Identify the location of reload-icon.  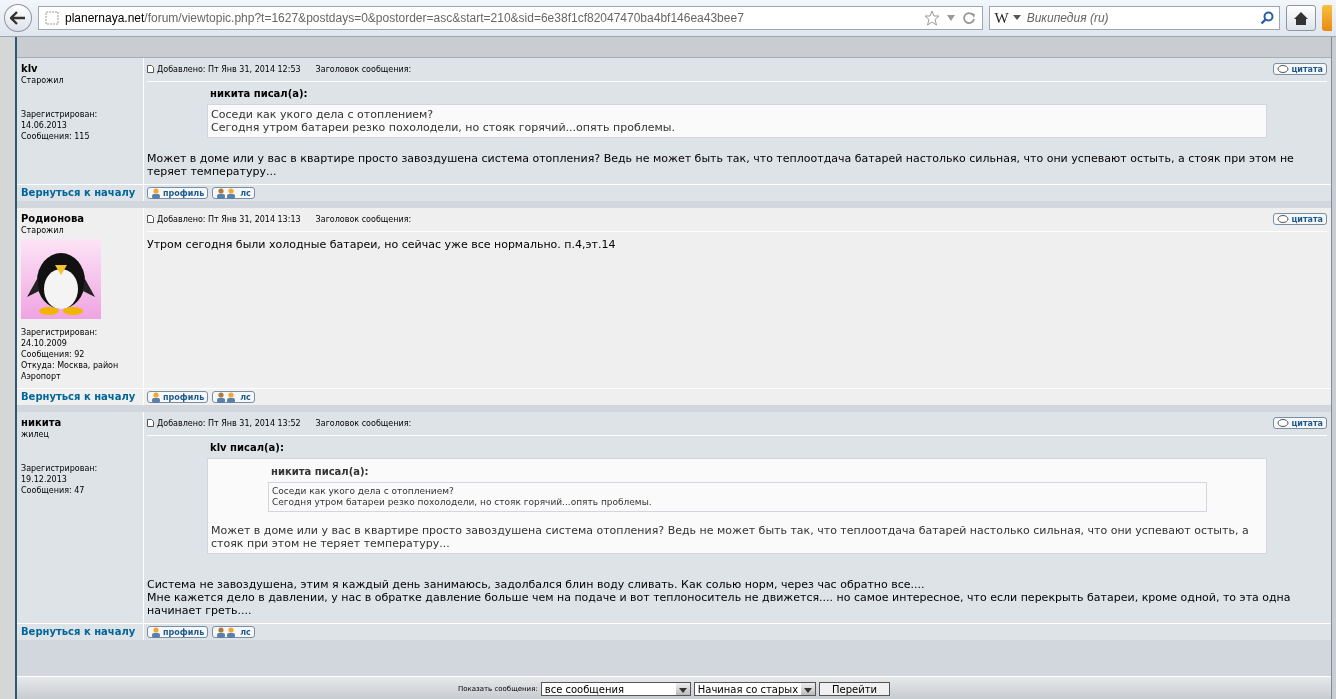
(968, 18).